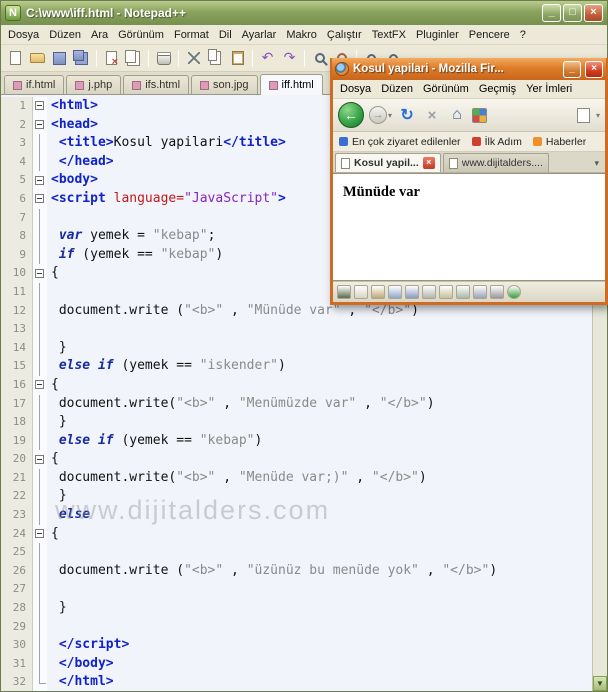 Image resolution: width=608 pixels, height=692 pixels. What do you see at coordinates (156, 84) in the screenshot?
I see `editor-tab-ifs-html: ifs.html` at bounding box center [156, 84].